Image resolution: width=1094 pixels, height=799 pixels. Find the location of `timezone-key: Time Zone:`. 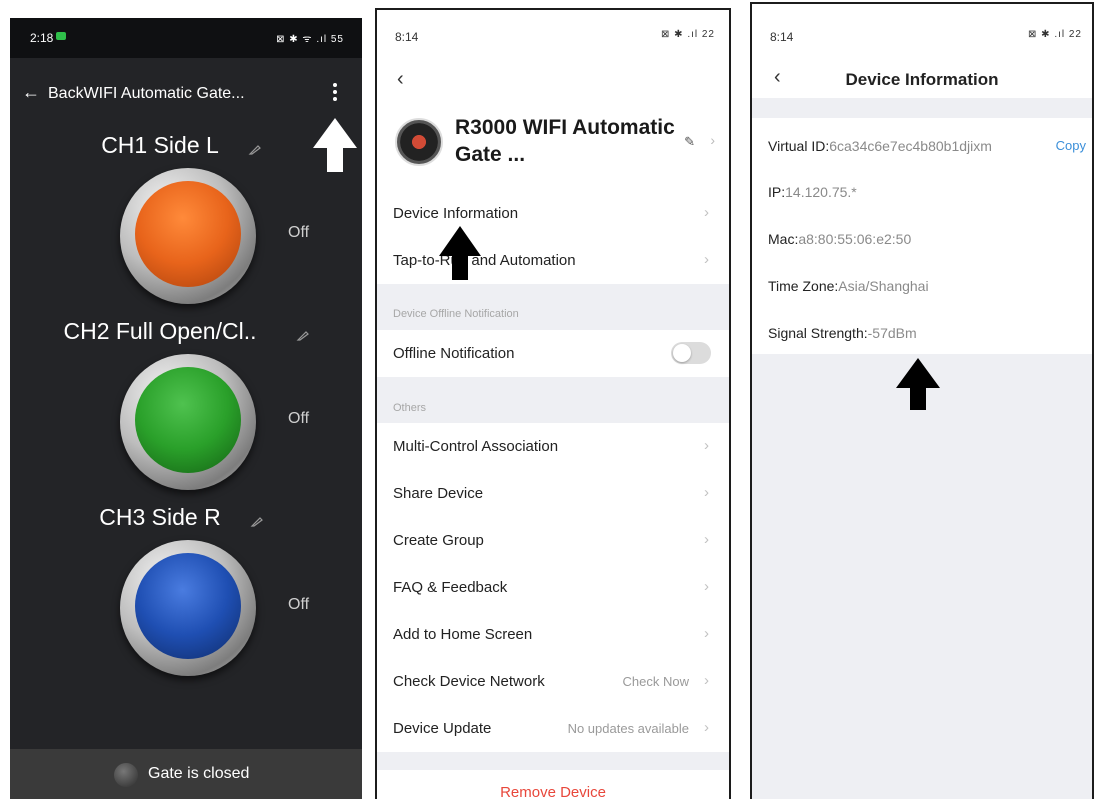

timezone-key: Time Zone: is located at coordinates (803, 286).